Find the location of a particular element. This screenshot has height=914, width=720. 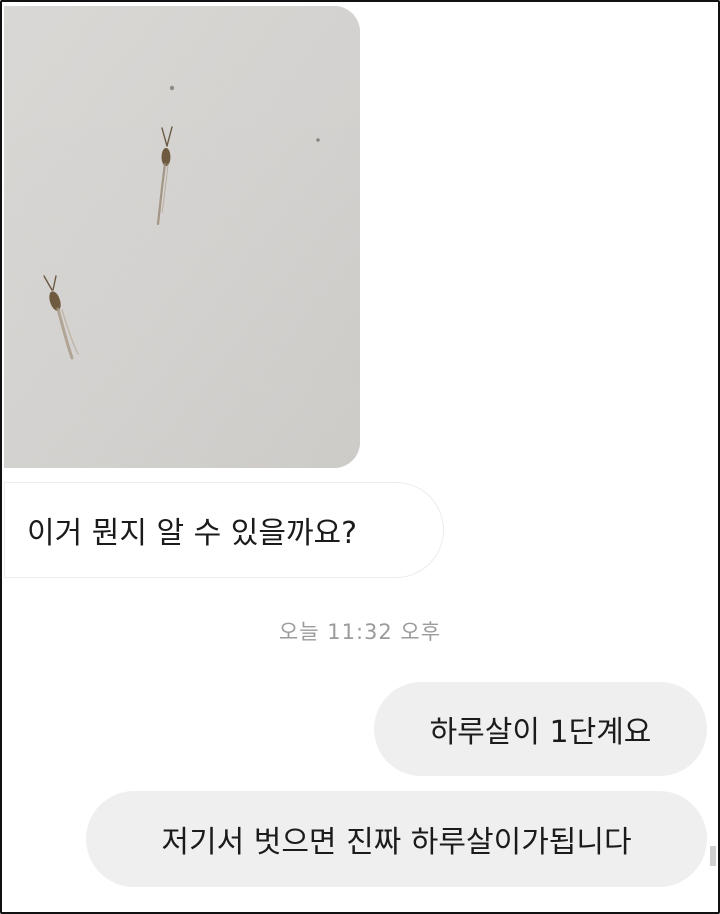

outgoing-message-bubble: 하루살이 1단계요 is located at coordinates (540, 729).